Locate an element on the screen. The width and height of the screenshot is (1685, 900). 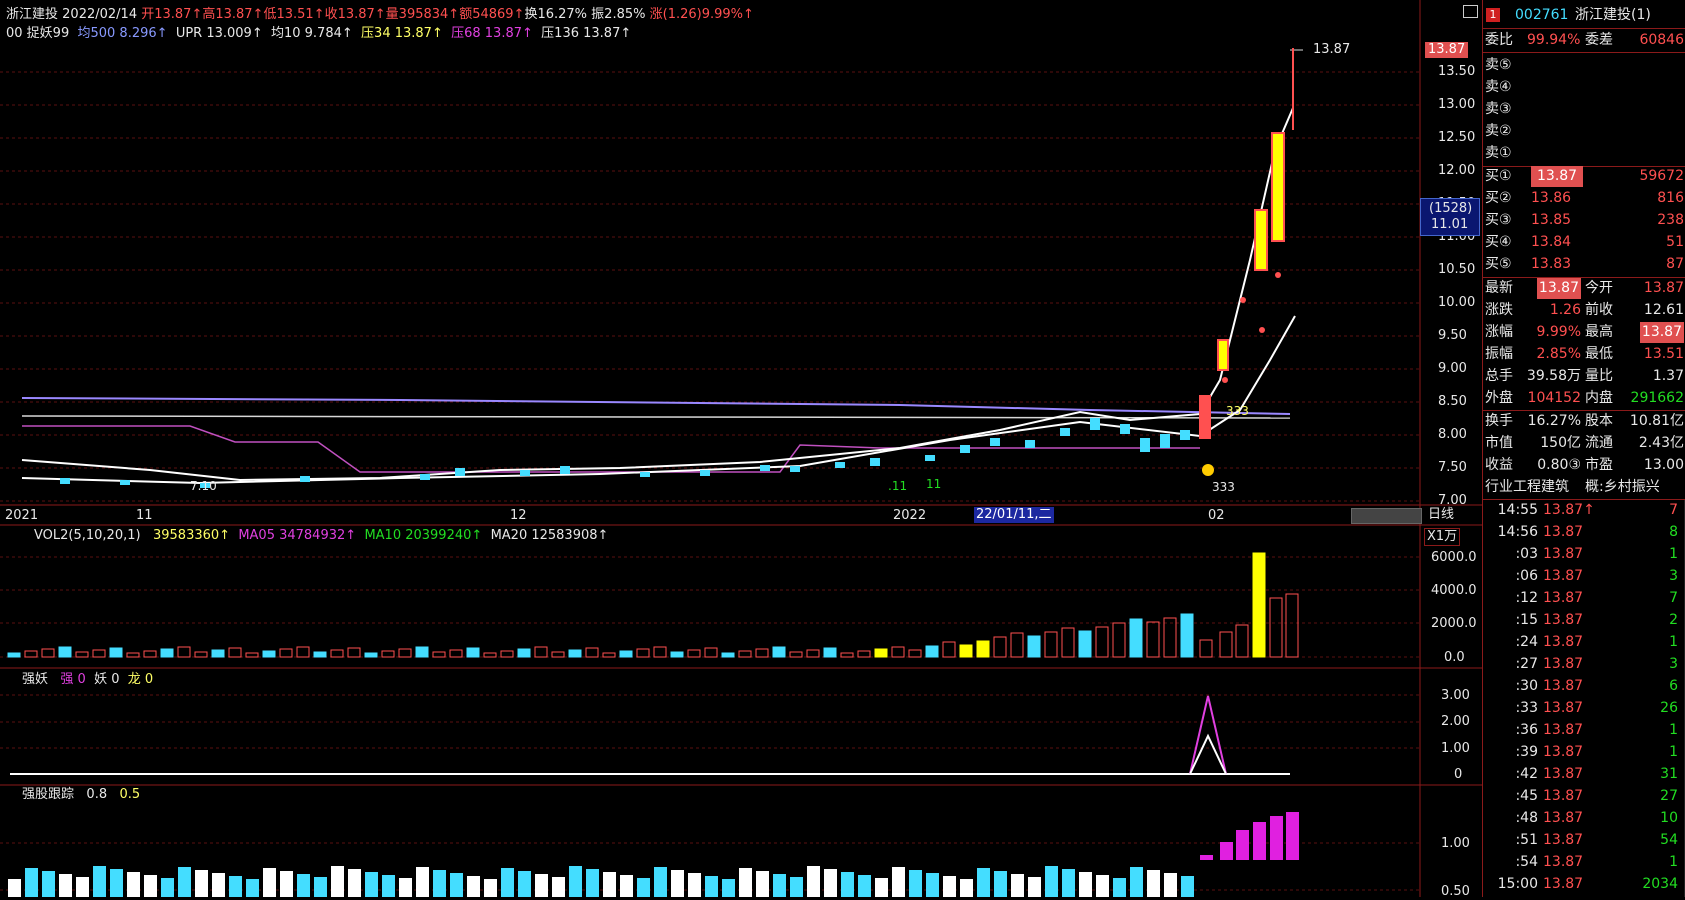
stat-label: 振幅 is located at coordinates (1499, 354).